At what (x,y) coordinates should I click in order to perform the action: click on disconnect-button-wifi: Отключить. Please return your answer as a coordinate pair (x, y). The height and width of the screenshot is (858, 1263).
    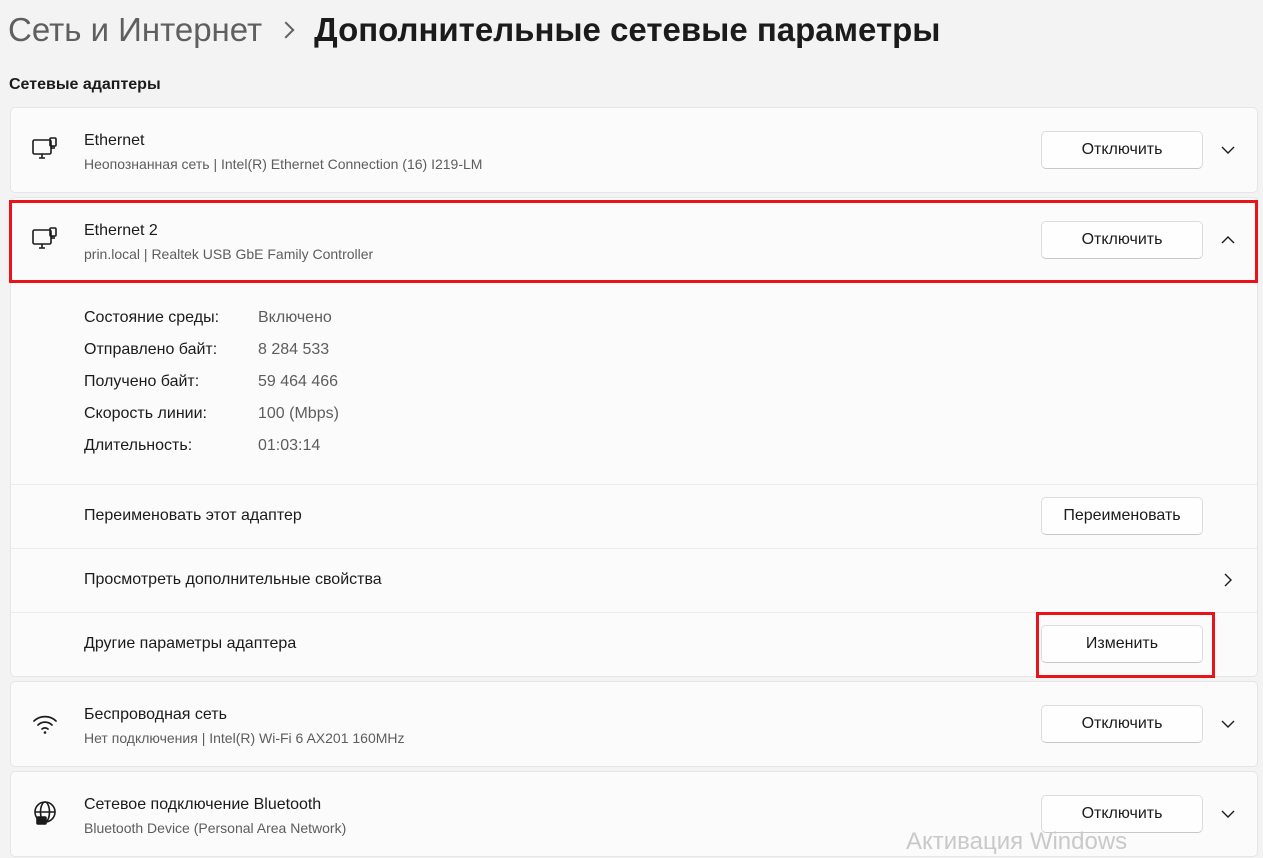
    Looking at the image, I should click on (1122, 724).